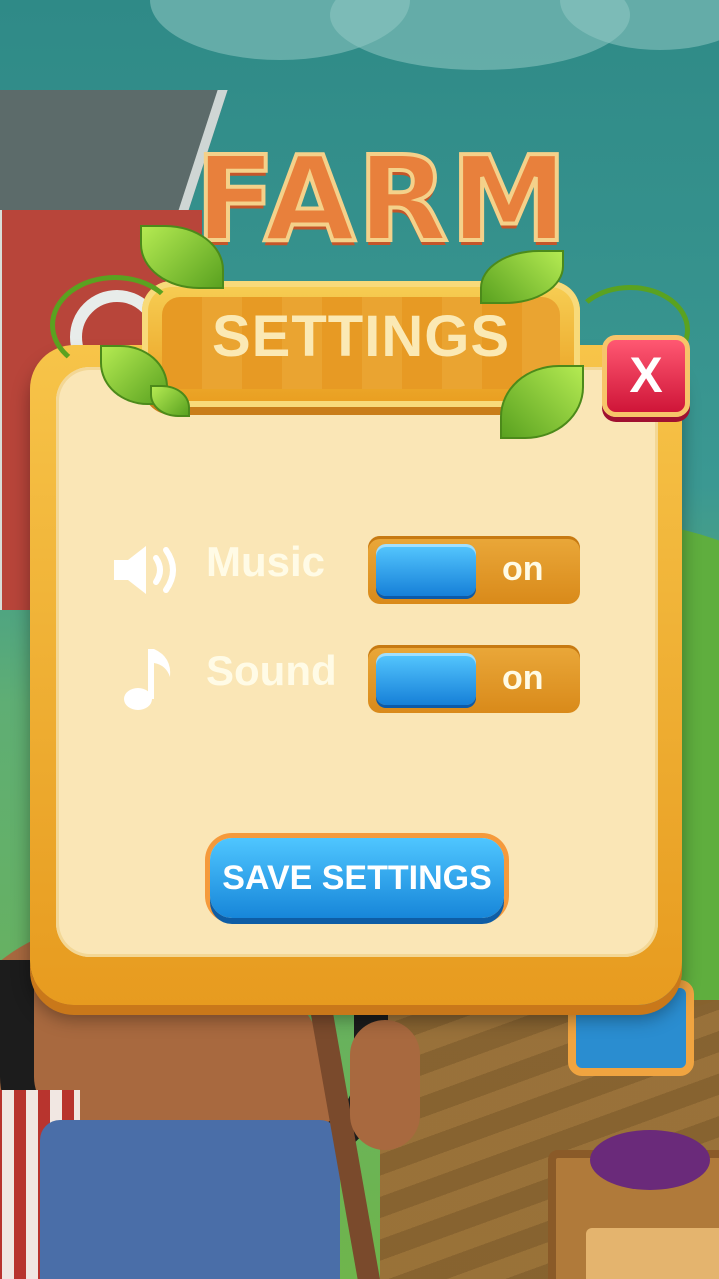  I want to click on sound-toggle: on, so click(474, 679).